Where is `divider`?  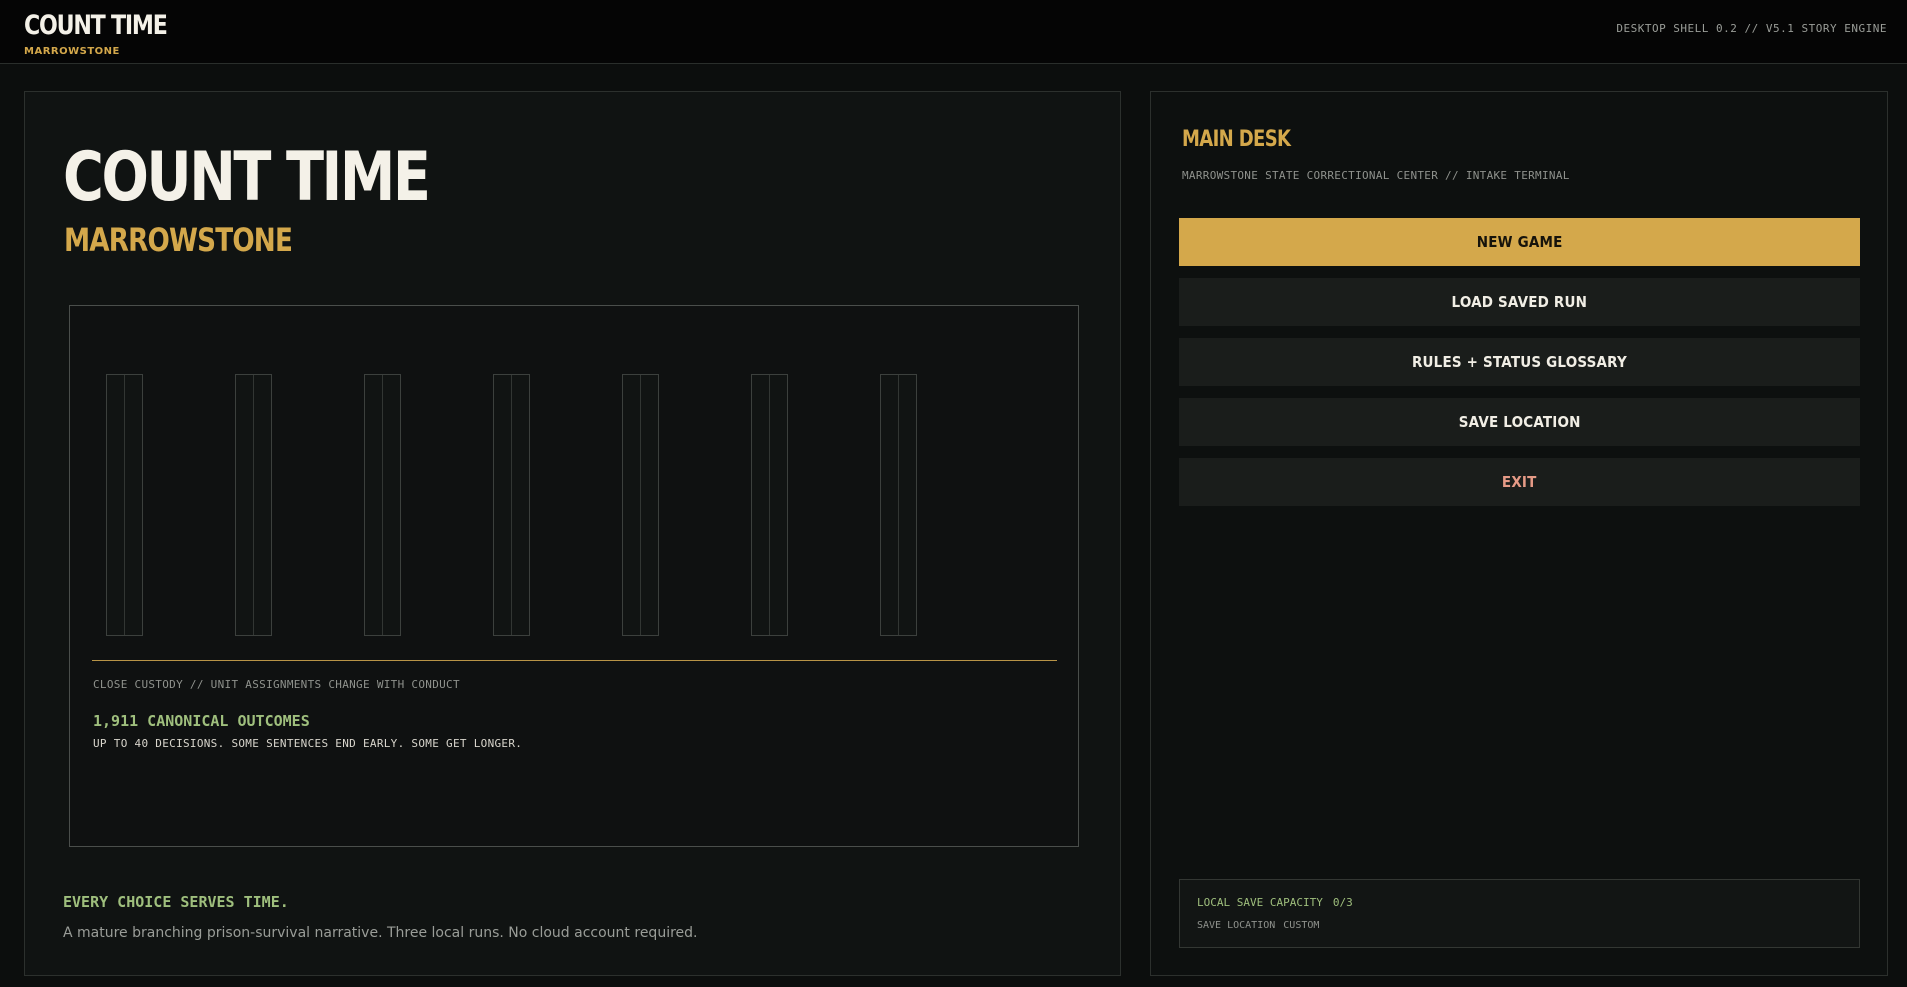 divider is located at coordinates (574, 660).